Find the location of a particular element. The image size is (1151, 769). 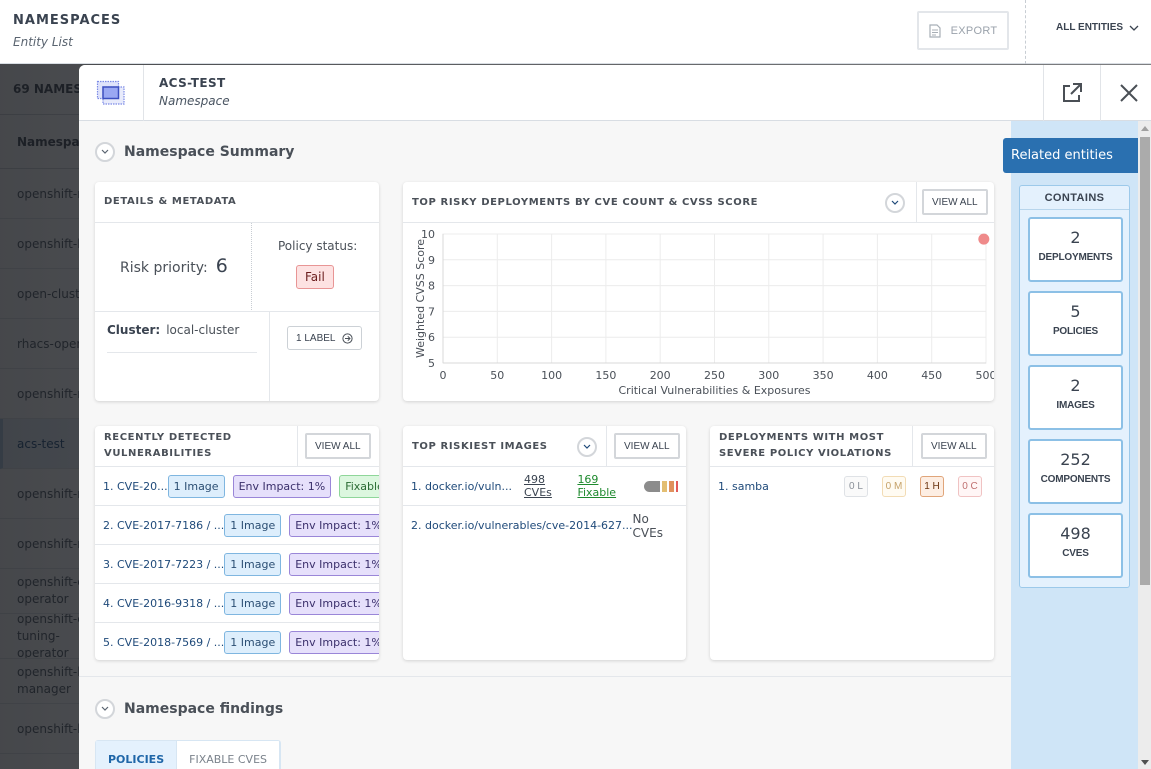

labels-button-text: 1 LABEL is located at coordinates (316, 338).